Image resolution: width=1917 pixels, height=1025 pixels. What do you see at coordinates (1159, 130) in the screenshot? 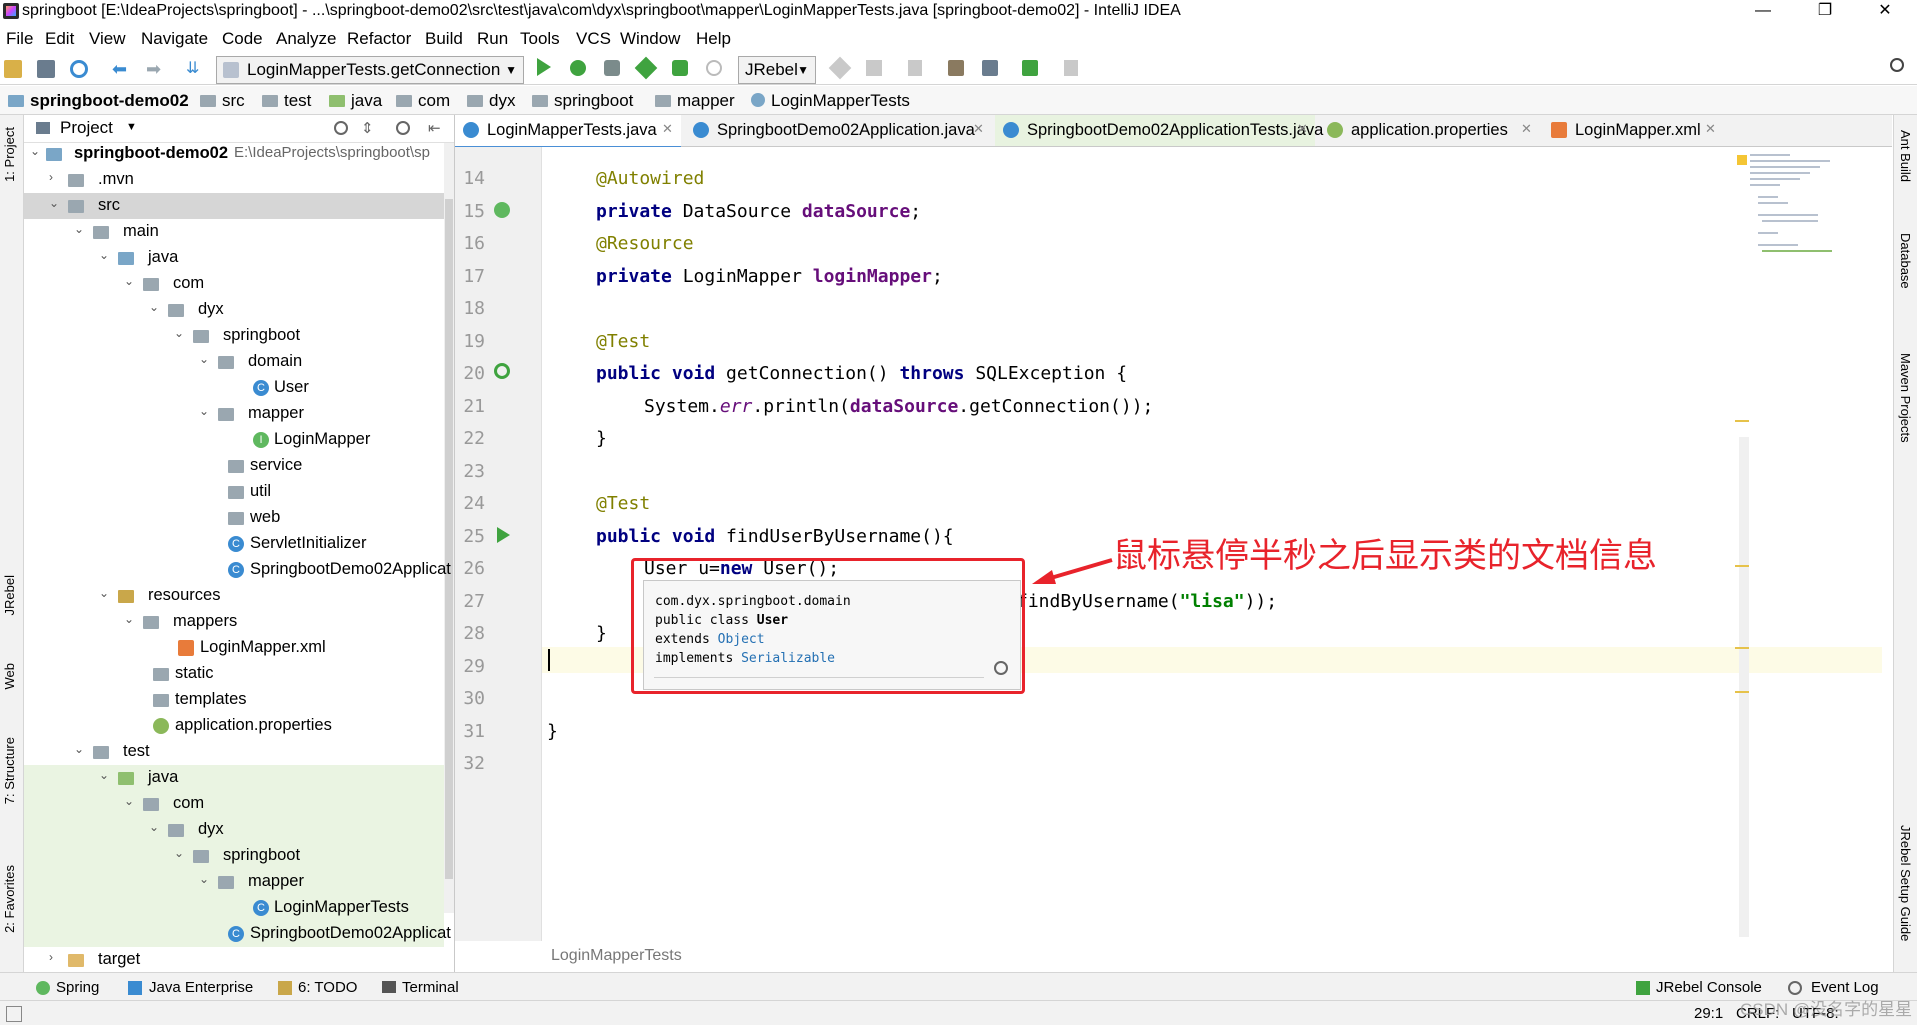
I see `tab-springboot-demo02-application-tests: SpringbootDemo02ApplicationTests.java ✕` at bounding box center [1159, 130].